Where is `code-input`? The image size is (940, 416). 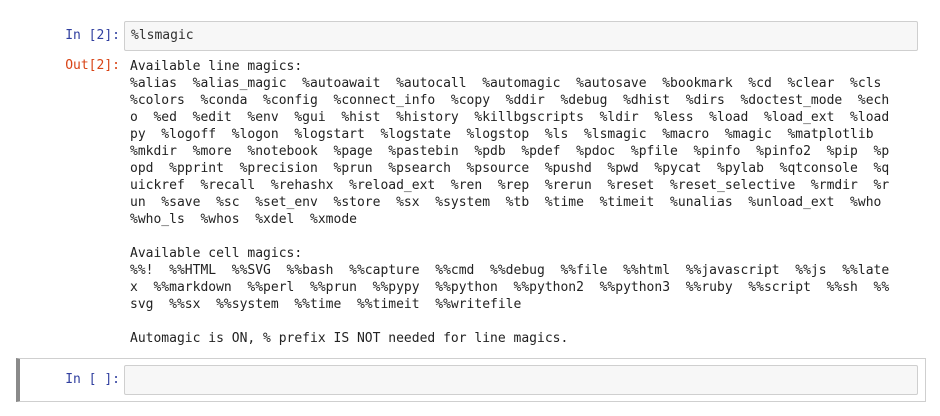 code-input is located at coordinates (521, 380).